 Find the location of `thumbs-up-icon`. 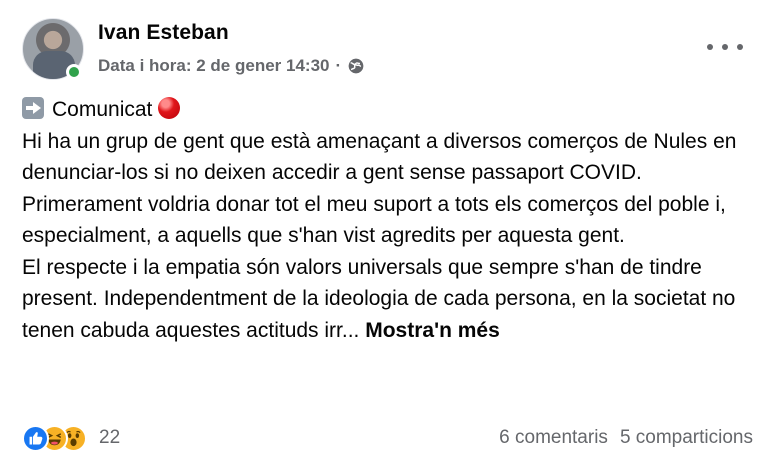

thumbs-up-icon is located at coordinates (36, 437).